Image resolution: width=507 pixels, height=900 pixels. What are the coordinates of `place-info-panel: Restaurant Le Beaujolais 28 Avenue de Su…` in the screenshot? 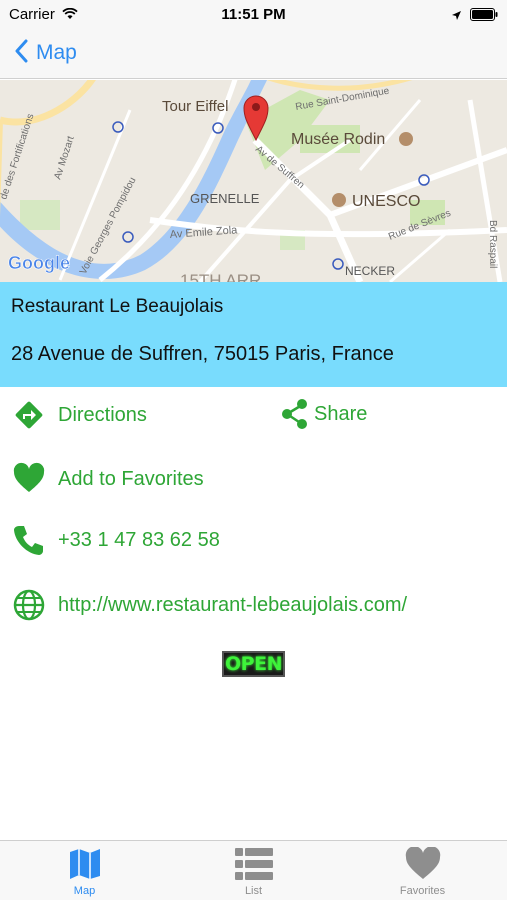 It's located at (253, 334).